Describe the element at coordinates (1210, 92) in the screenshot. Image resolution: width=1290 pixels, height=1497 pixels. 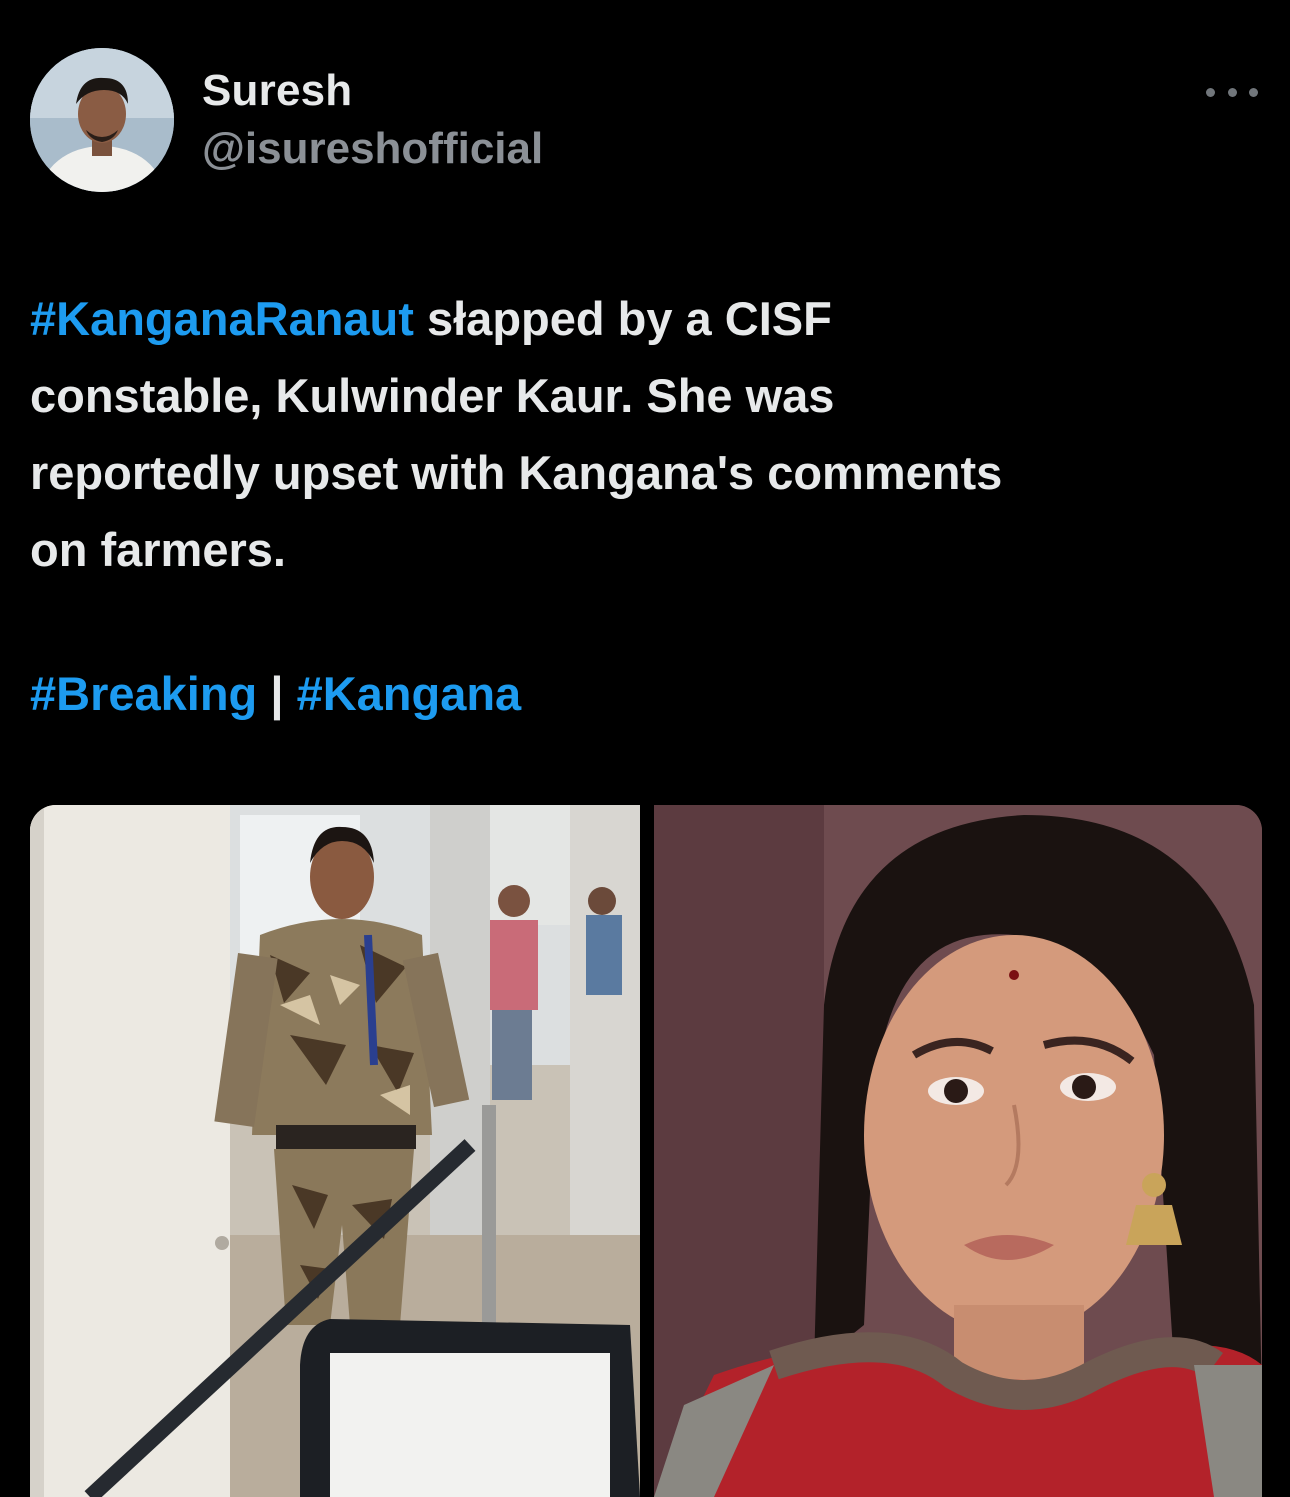
I see `more-horizontal-icon` at that location.